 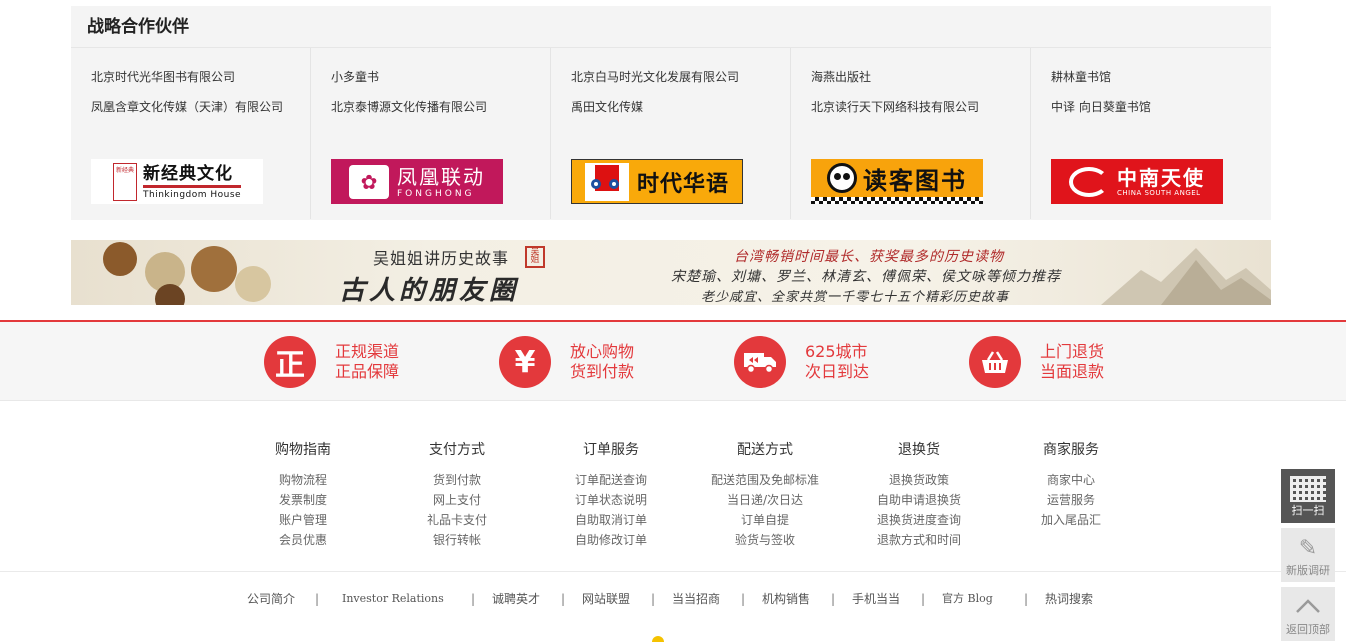 I want to click on back-to-top-button: 返回顶部, so click(x=1308, y=614).